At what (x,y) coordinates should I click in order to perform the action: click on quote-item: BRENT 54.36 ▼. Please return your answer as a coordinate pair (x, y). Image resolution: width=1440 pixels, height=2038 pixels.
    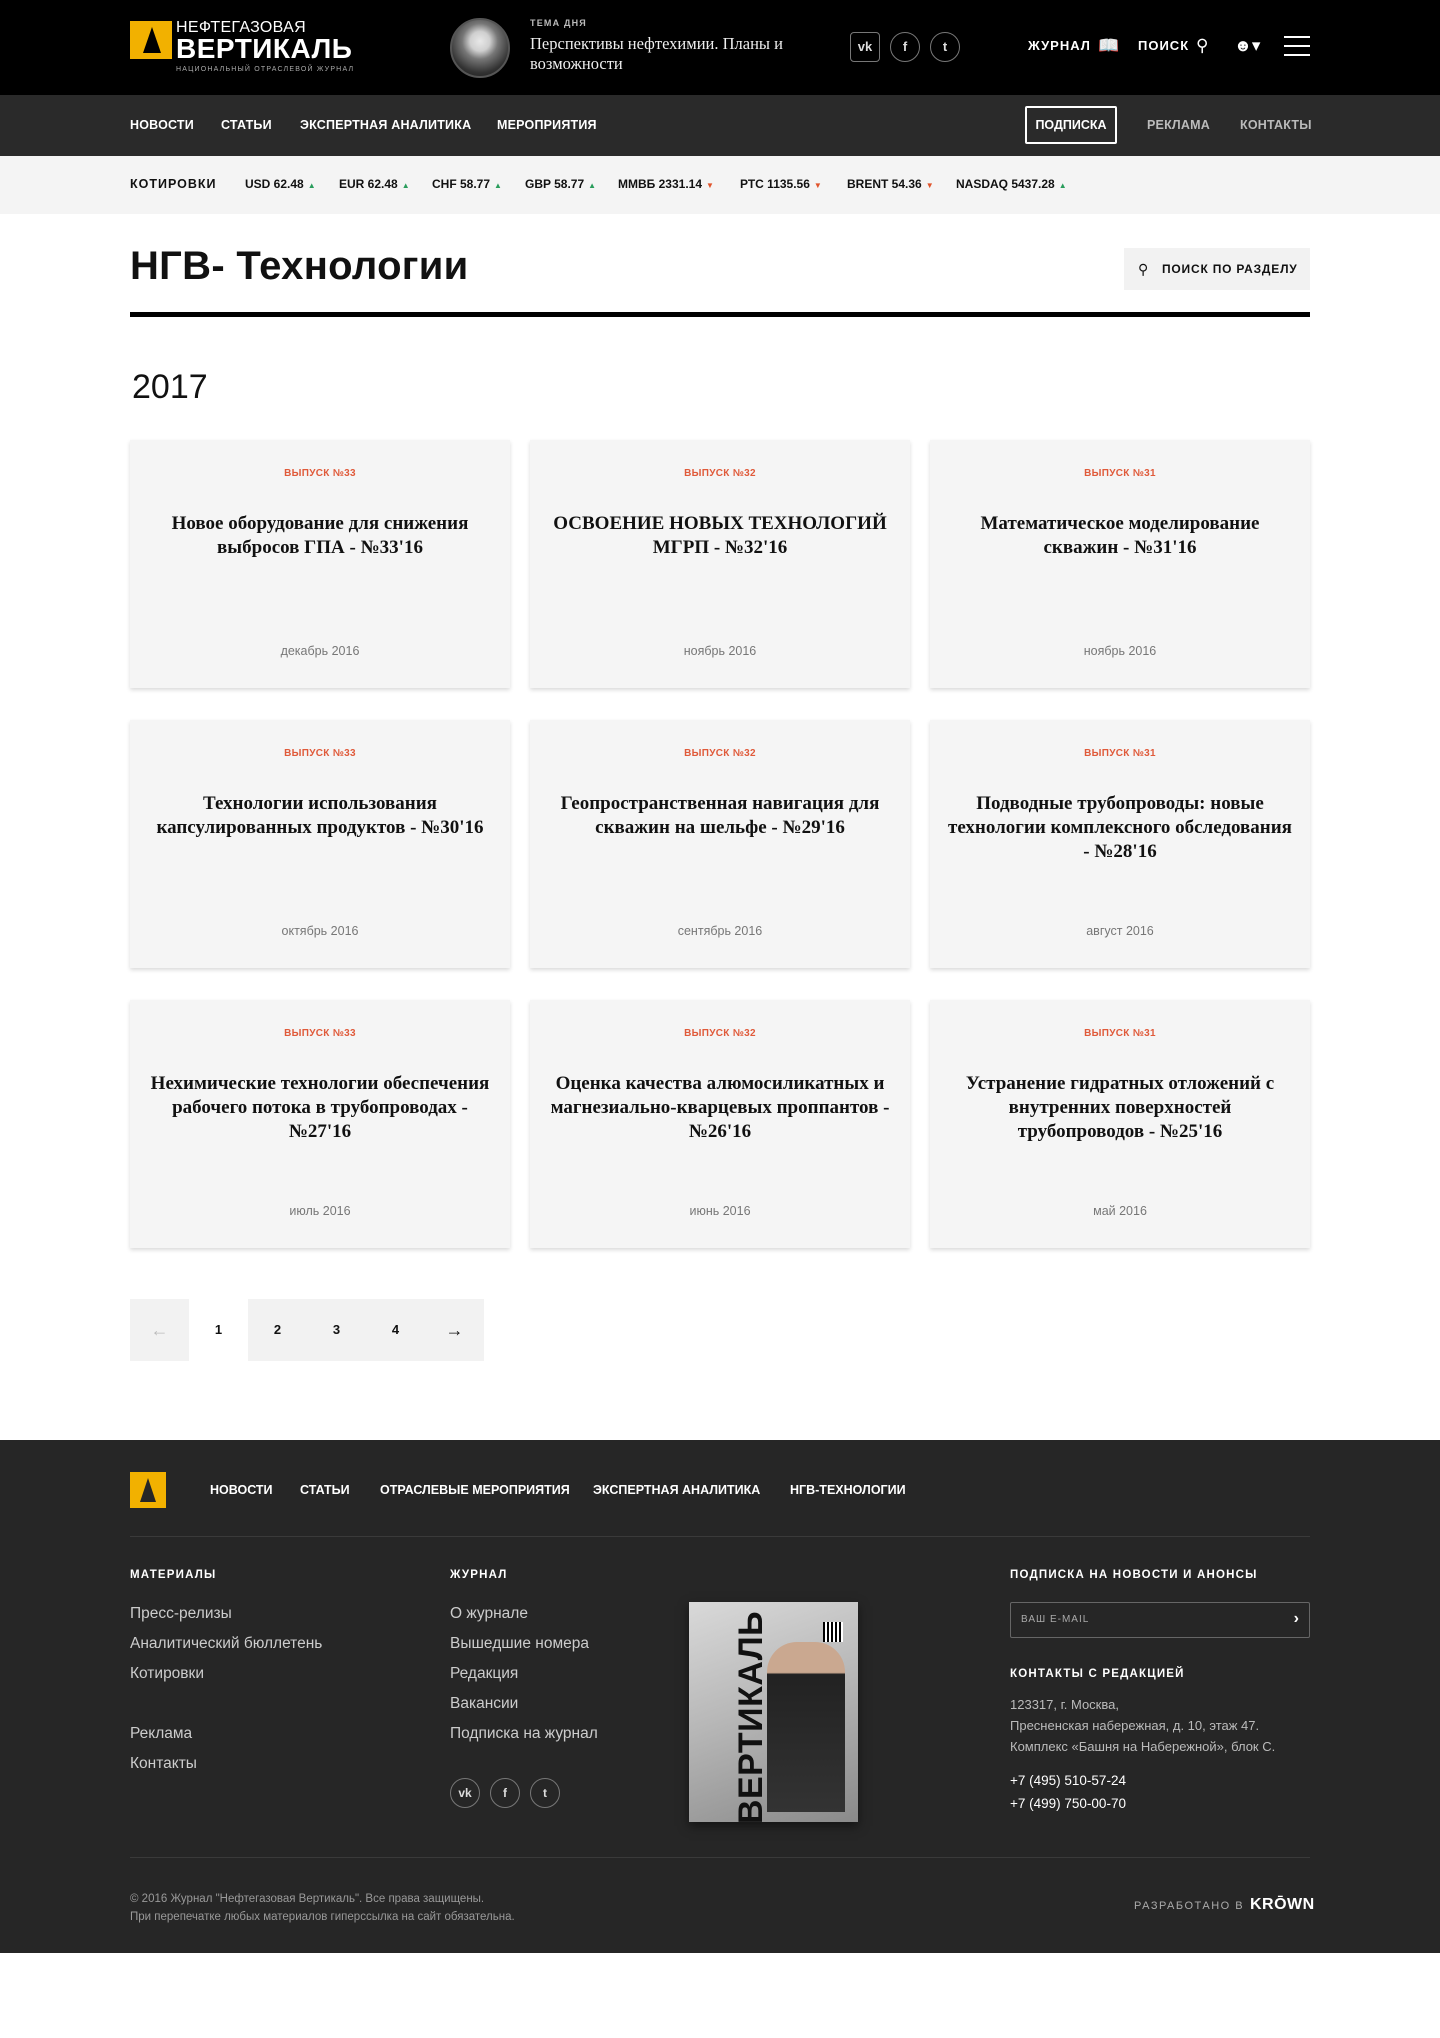
    Looking at the image, I should click on (890, 184).